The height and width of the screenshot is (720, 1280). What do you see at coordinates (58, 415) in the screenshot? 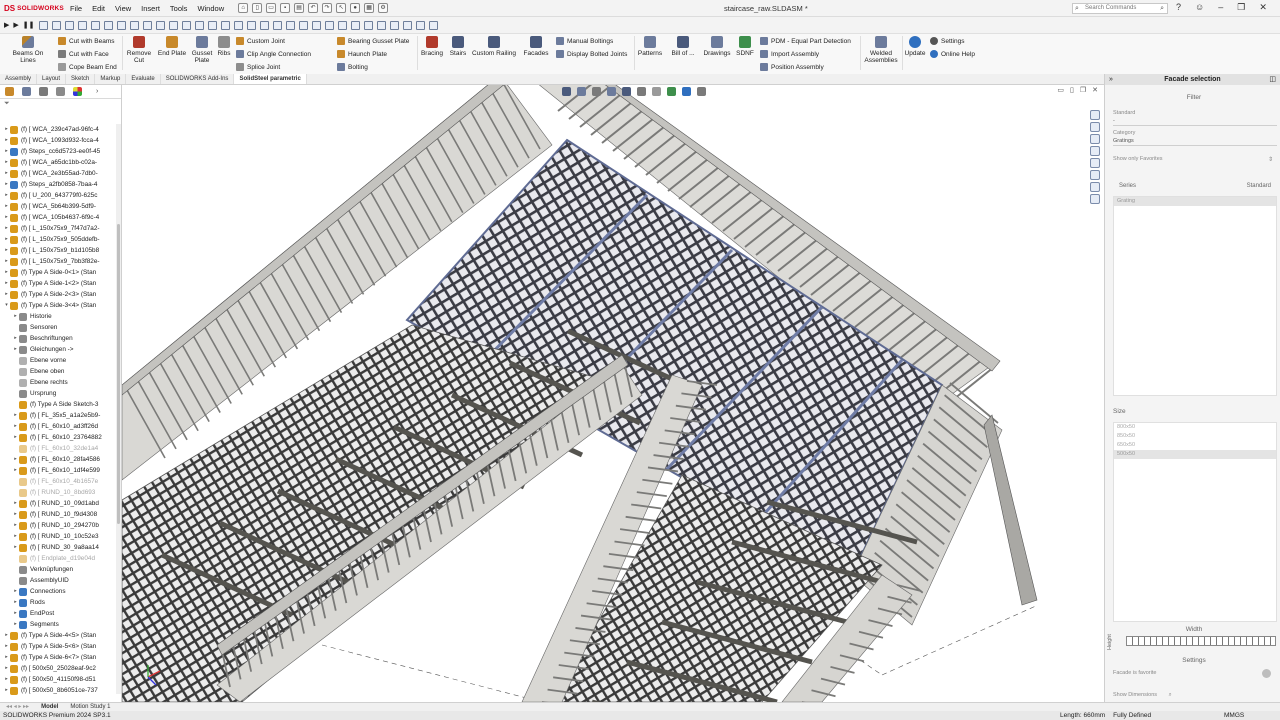
I see `tree-item: ▸ (f) [ FL_35x5_a1a2e5b9-` at bounding box center [58, 415].